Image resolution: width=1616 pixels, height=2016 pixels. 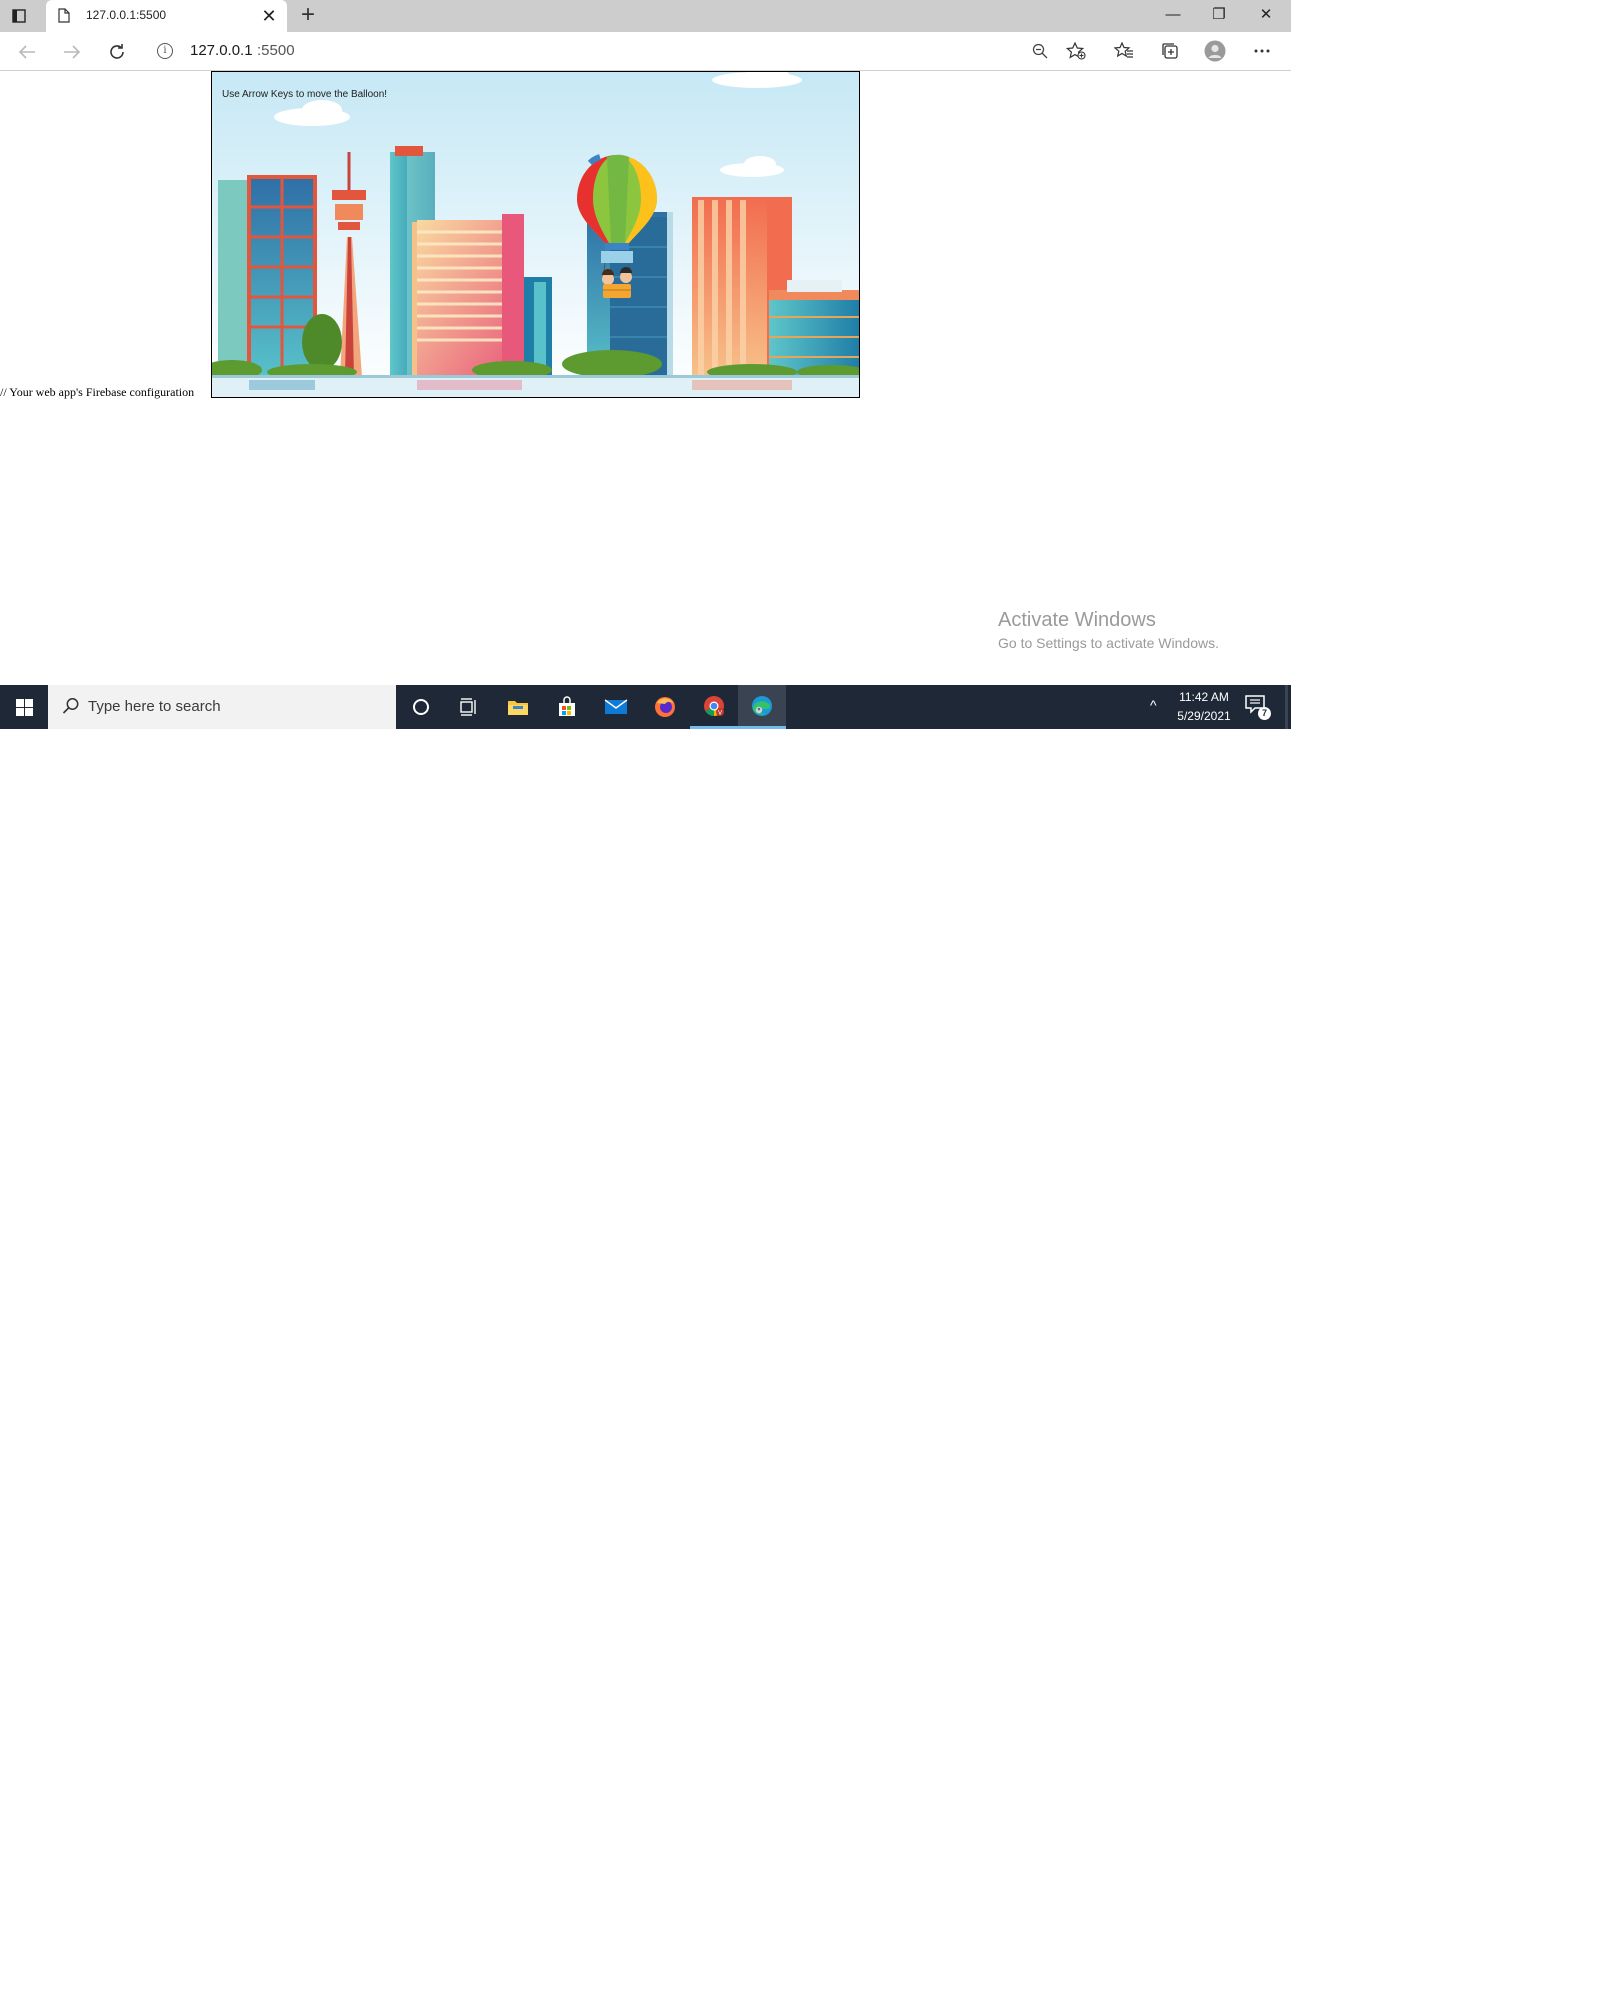 What do you see at coordinates (620, 51) in the screenshot?
I see `address-bar: i 127.0.0.1 :5500` at bounding box center [620, 51].